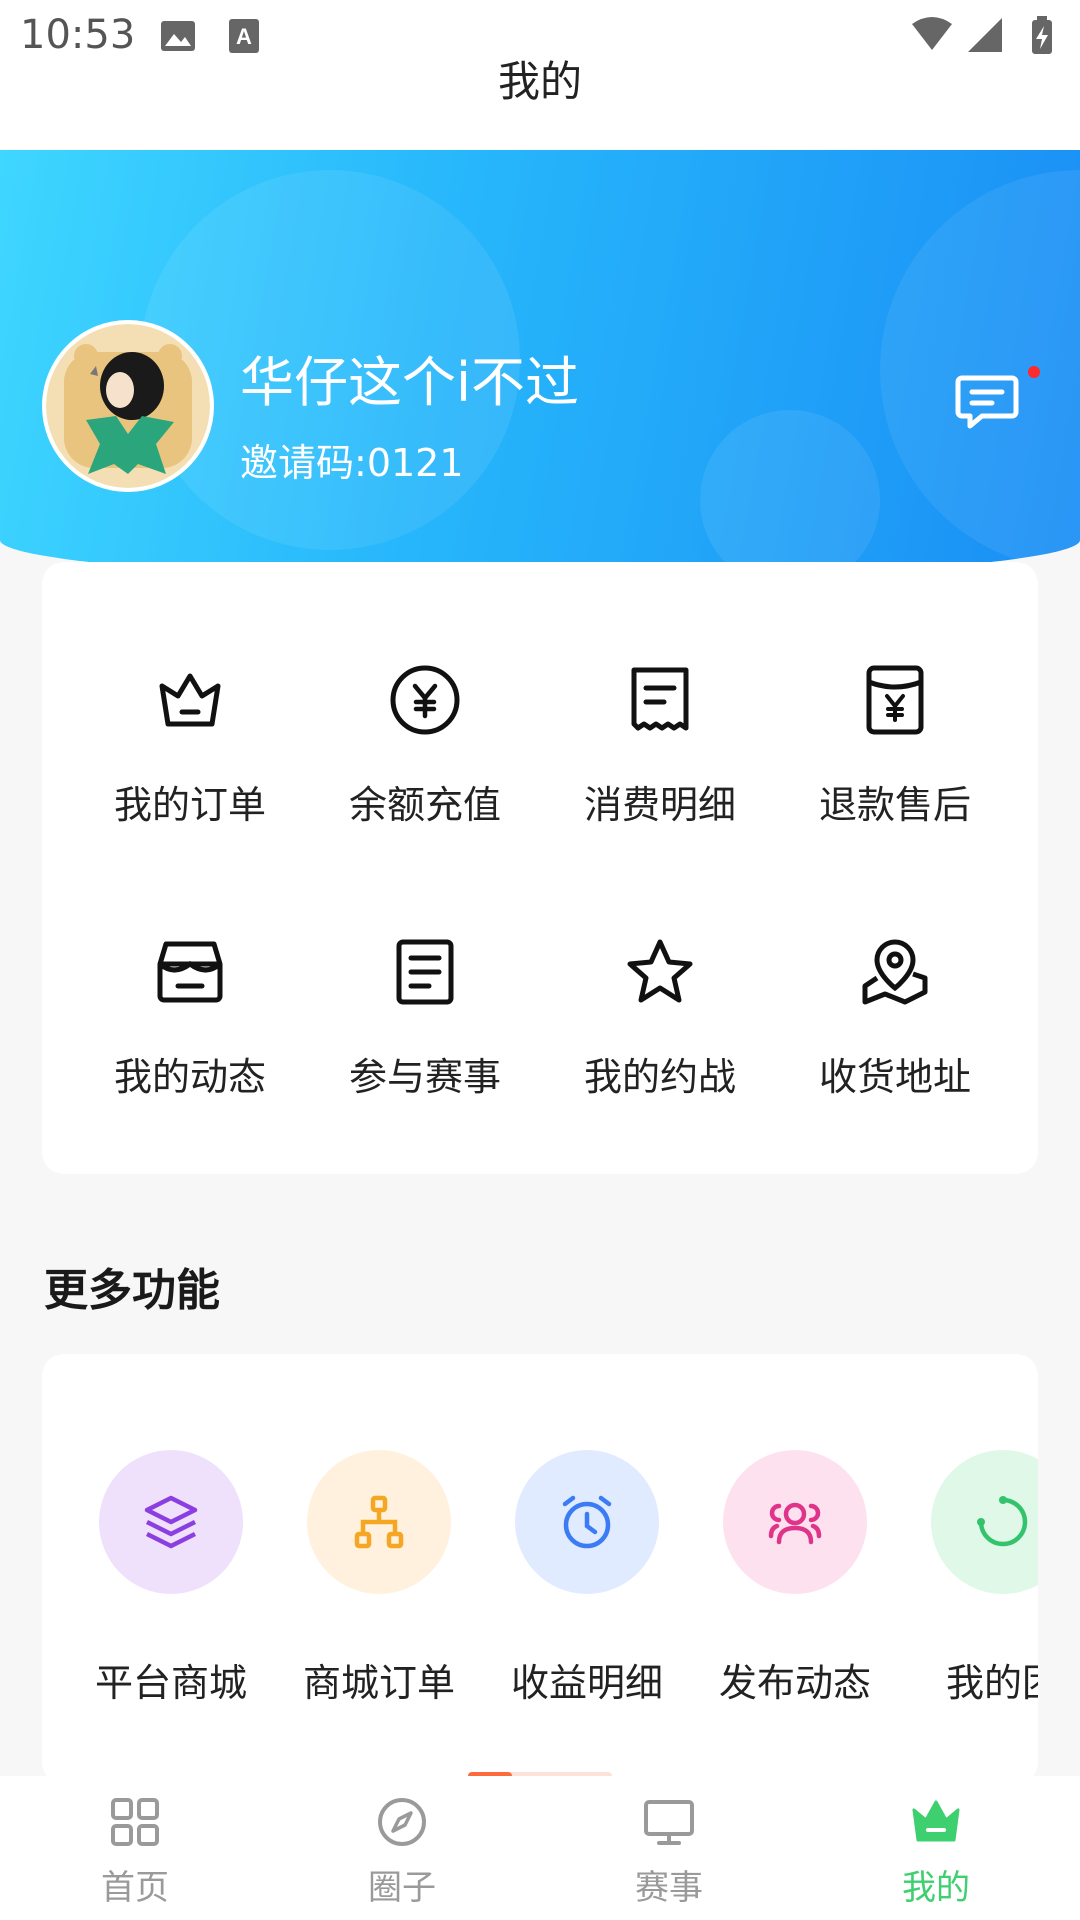  What do you see at coordinates (660, 752) in the screenshot?
I see `menu-item-spending-details: 消费明细` at bounding box center [660, 752].